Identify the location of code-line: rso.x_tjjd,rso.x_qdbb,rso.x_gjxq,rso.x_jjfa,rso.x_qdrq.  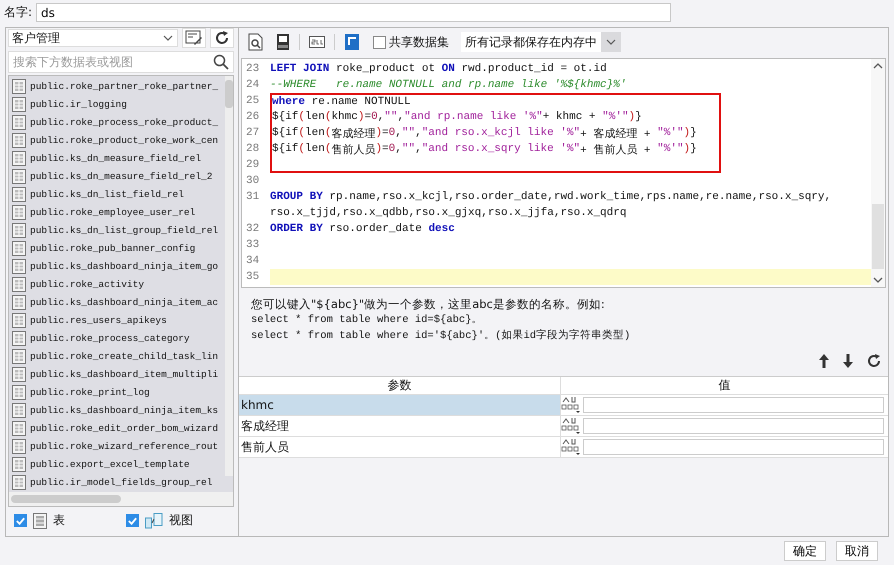
(449, 213).